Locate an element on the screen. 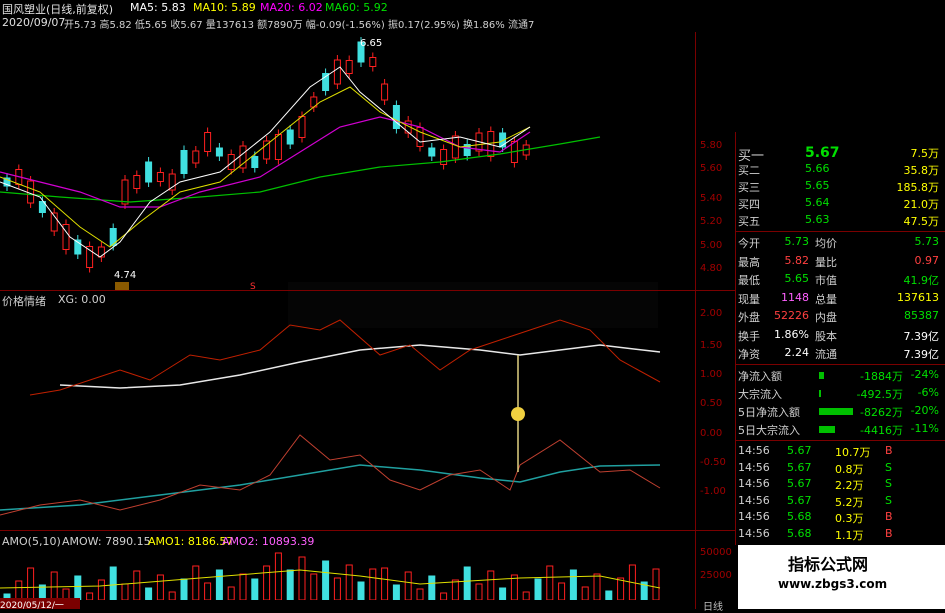 The height and width of the screenshot is (613, 945). stat-value: 52226 is located at coordinates (791, 315).